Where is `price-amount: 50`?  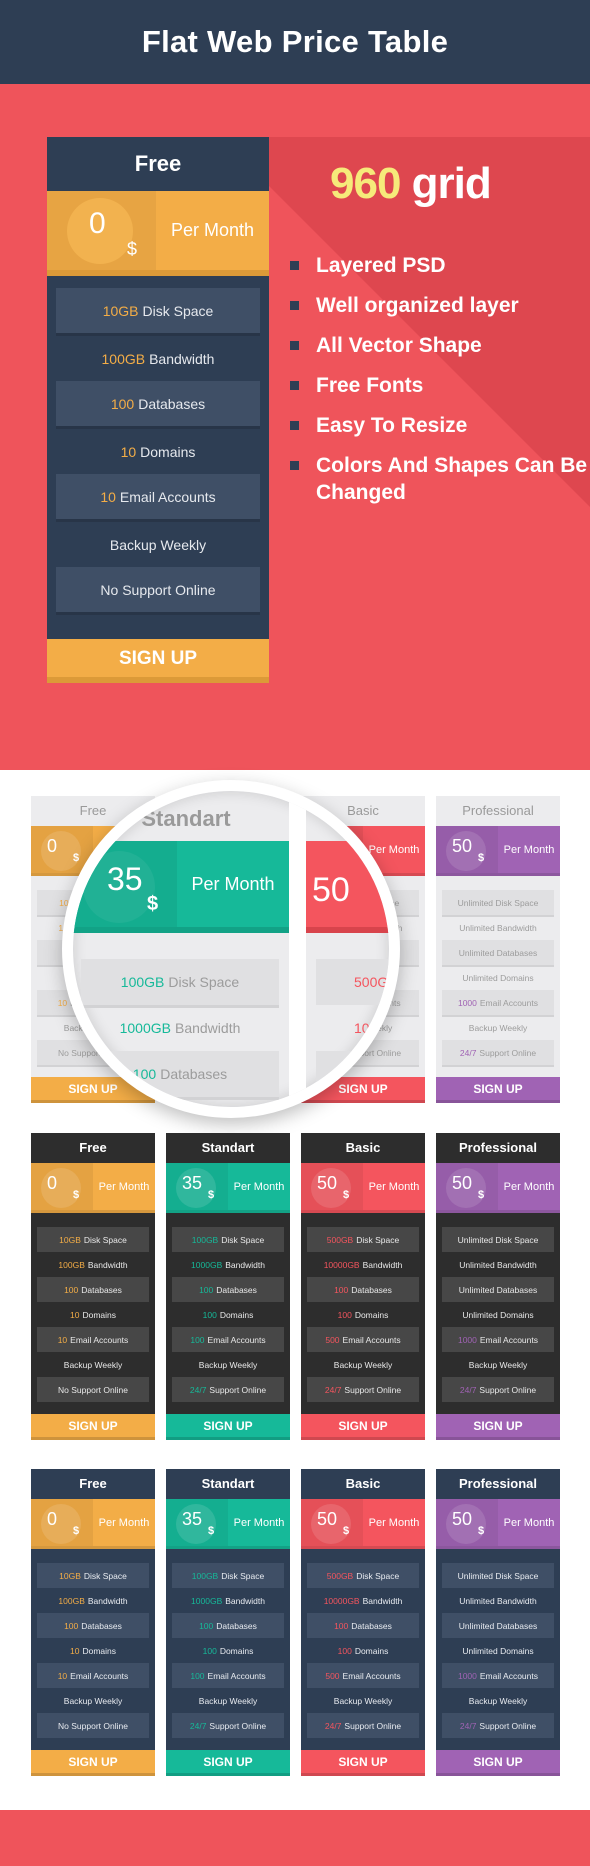 price-amount: 50 is located at coordinates (327, 1519).